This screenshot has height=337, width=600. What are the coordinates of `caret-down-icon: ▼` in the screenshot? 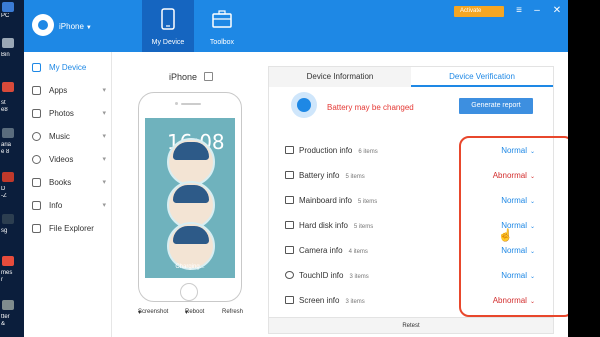 It's located at (88, 28).